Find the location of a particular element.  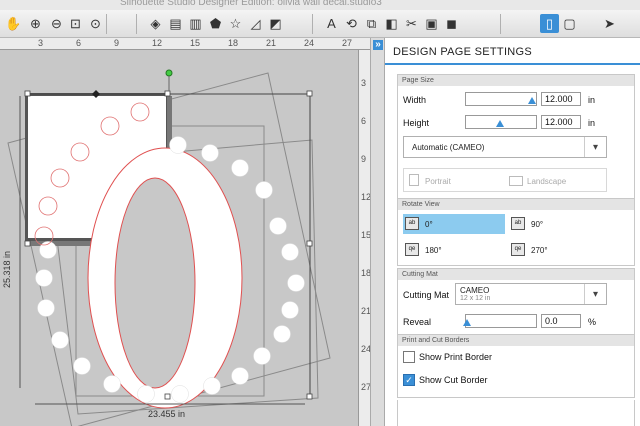

shape-edit-icon: ◿ is located at coordinates (255, 23).